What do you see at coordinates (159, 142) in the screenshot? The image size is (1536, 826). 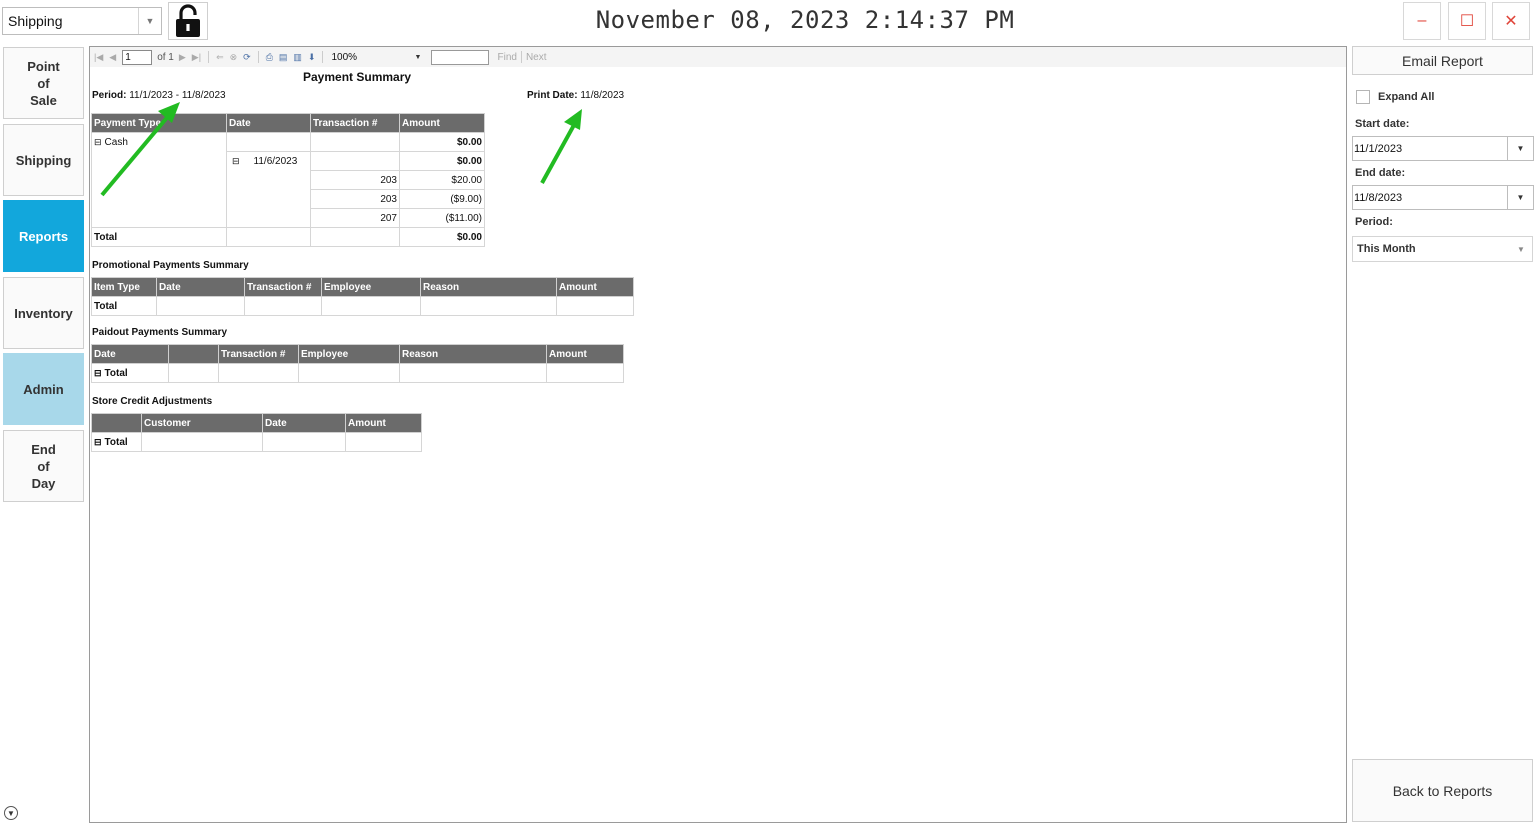 I see `cash-group-cell: ⊟ Cash` at bounding box center [159, 142].